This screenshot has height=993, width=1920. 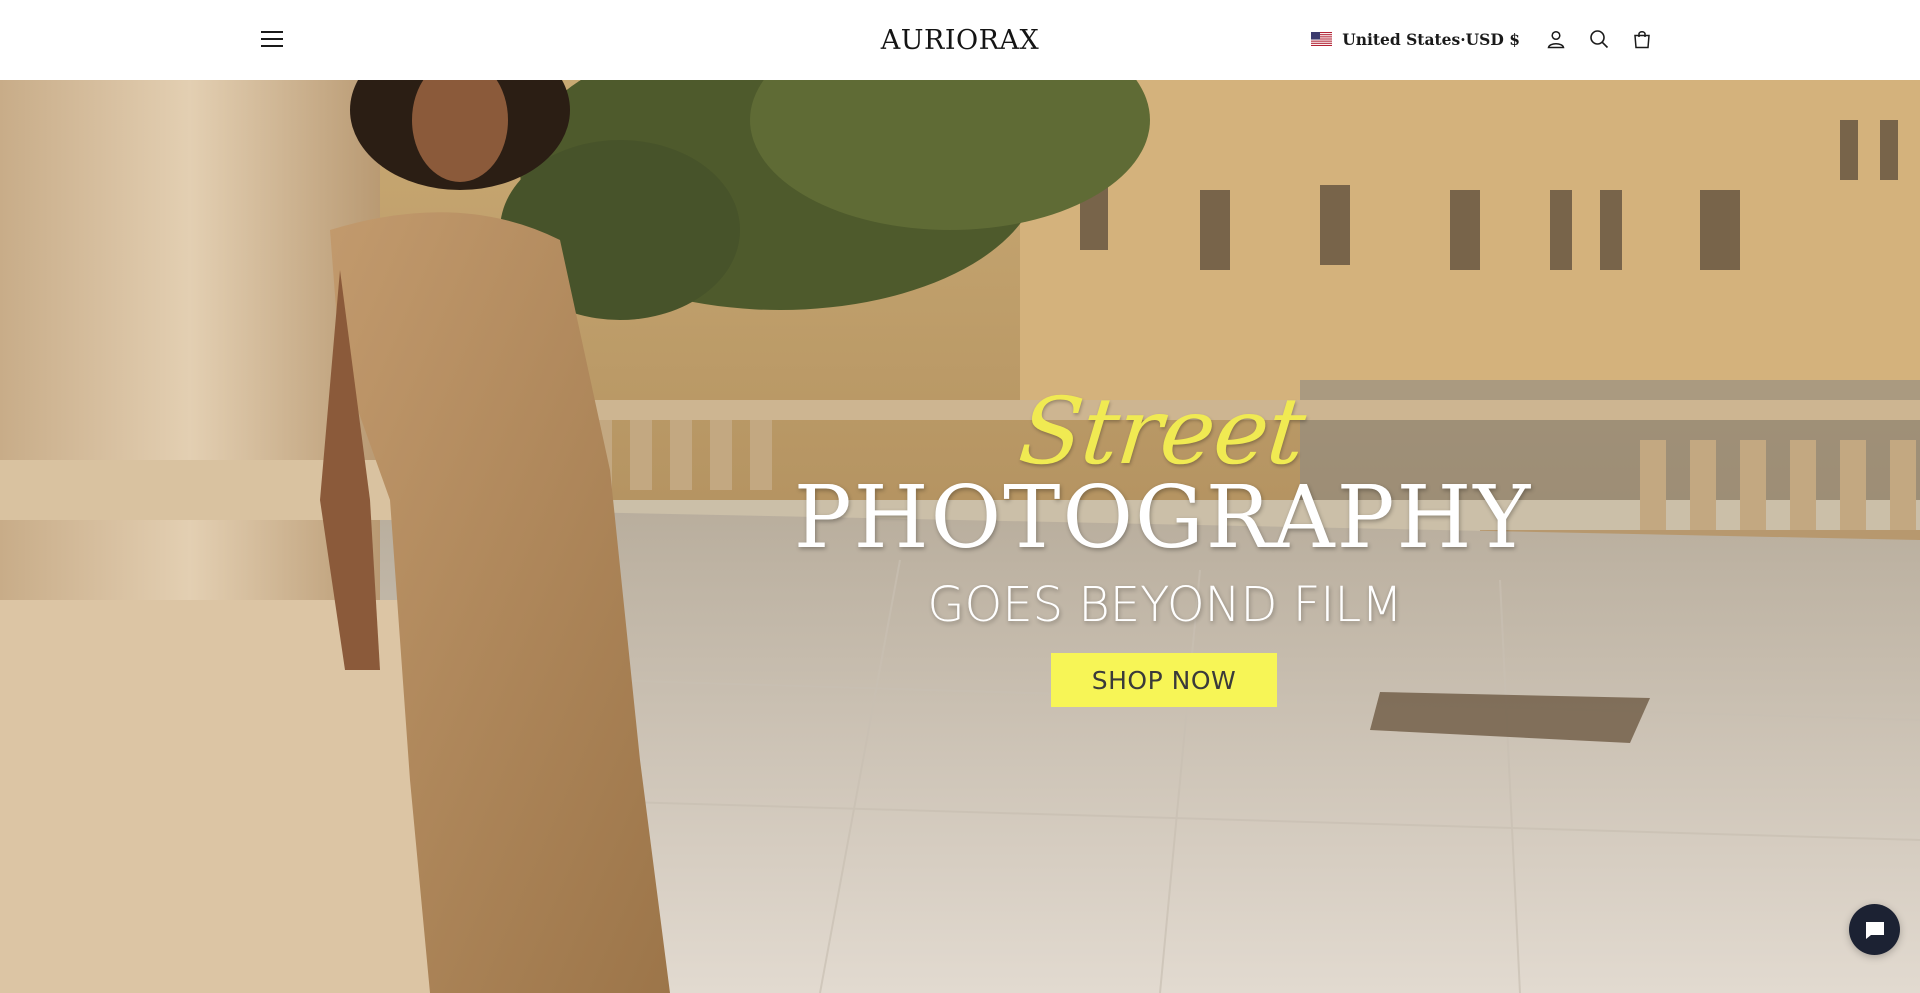 I want to click on header-actions: United States·USD $, so click(x=1487, y=39).